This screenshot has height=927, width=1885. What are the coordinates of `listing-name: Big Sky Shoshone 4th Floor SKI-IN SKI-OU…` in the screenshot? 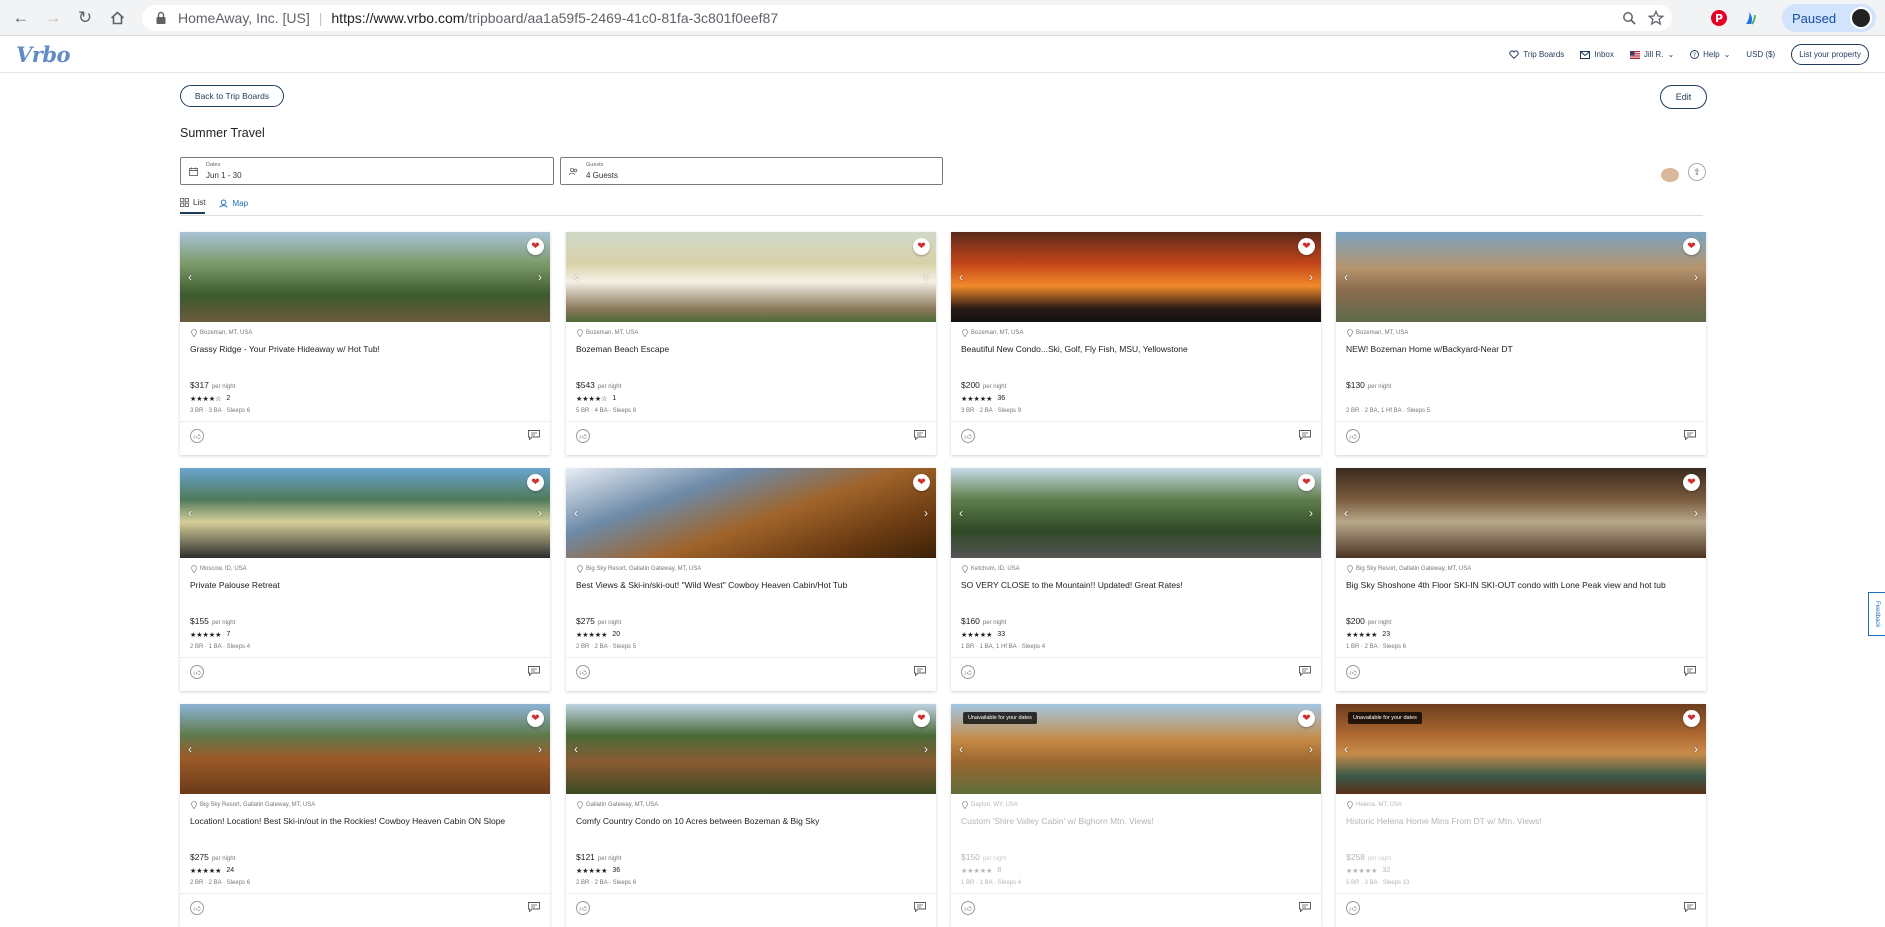 It's located at (1521, 585).